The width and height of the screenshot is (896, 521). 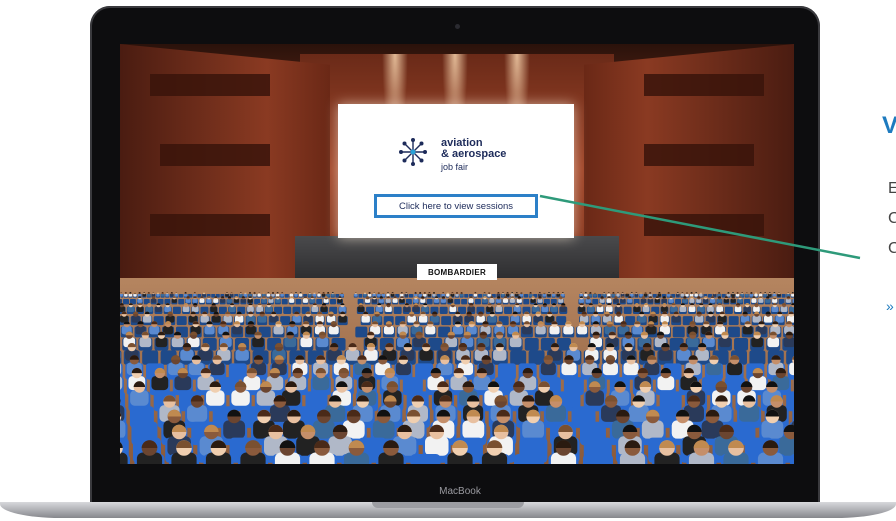 What do you see at coordinates (892, 188) in the screenshot?
I see `side-text-line: E` at bounding box center [892, 188].